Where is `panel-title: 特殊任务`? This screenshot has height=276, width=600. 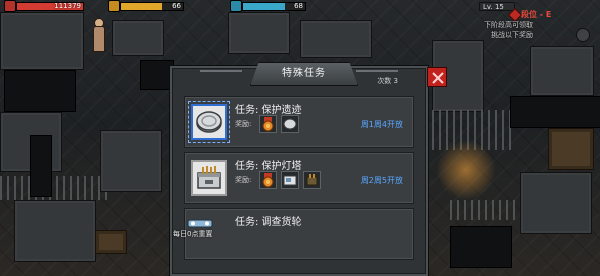
panel-title: 特殊任务 is located at coordinates (304, 74).